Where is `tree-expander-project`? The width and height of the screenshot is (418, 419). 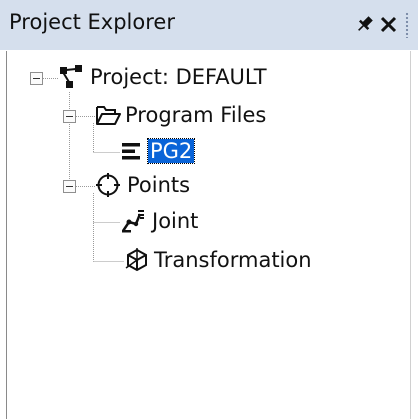
tree-expander-project is located at coordinates (36, 78).